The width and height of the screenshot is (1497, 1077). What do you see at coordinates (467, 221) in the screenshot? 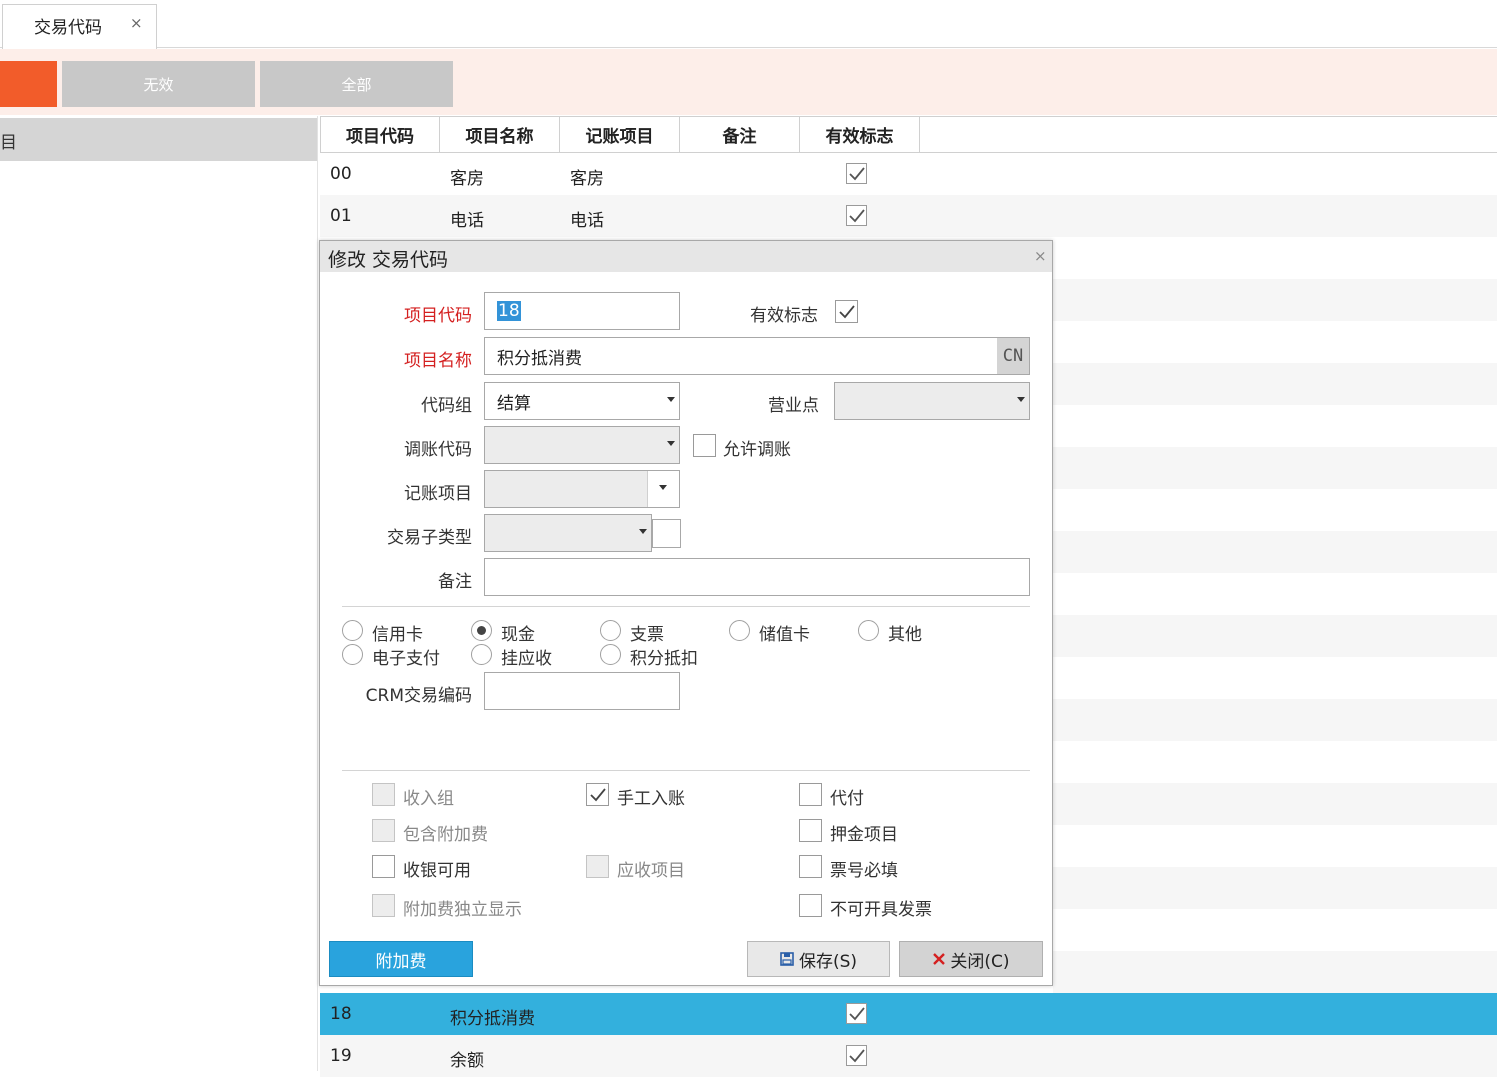
I see `cell-name: 电话` at bounding box center [467, 221].